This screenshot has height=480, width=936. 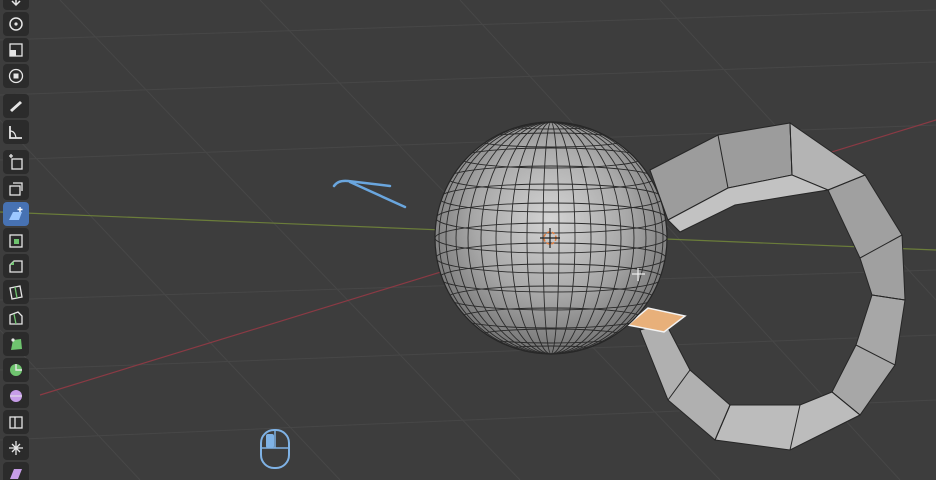 I want to click on transform-icon, so click(x=16, y=76).